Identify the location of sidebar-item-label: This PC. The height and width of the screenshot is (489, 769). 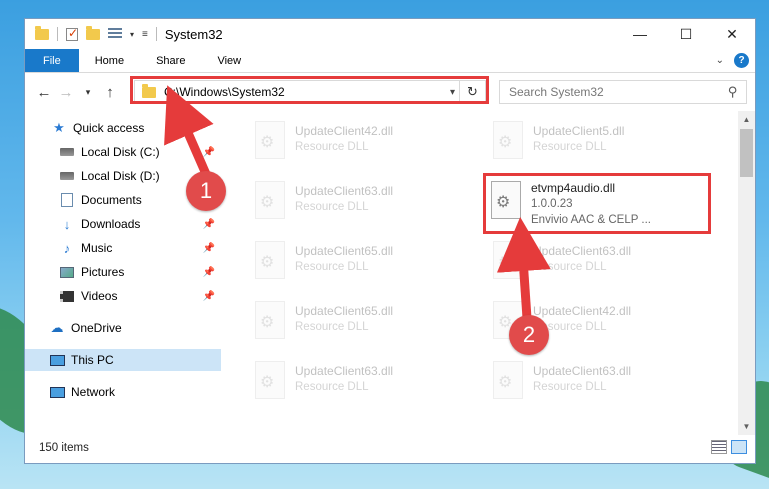
(92, 360).